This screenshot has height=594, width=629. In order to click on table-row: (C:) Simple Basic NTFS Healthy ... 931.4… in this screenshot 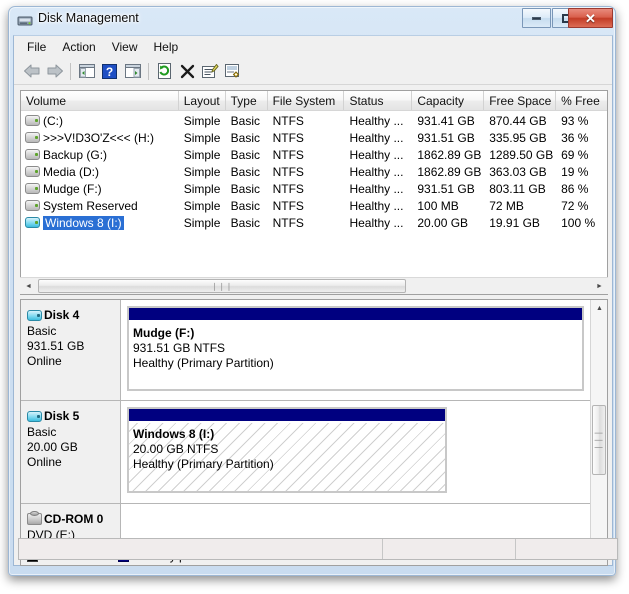, I will do `click(314, 120)`.